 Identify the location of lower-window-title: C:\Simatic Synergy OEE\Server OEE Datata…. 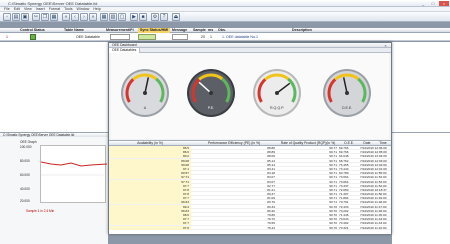
(54, 135).